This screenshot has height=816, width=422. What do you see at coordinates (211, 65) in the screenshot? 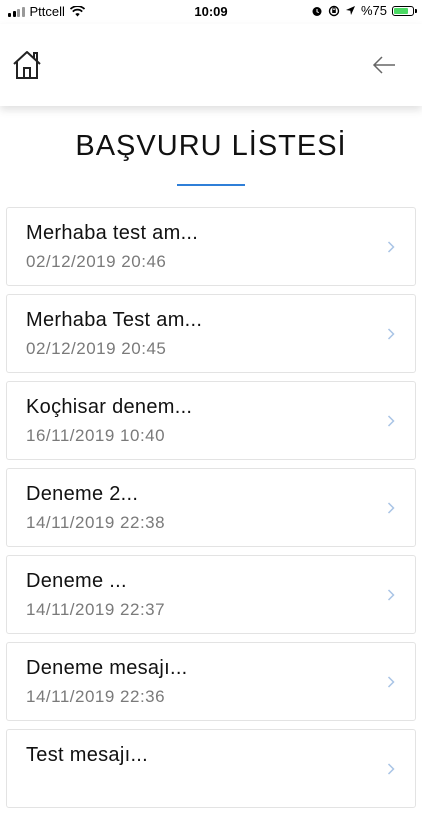
I see `app-header` at bounding box center [211, 65].